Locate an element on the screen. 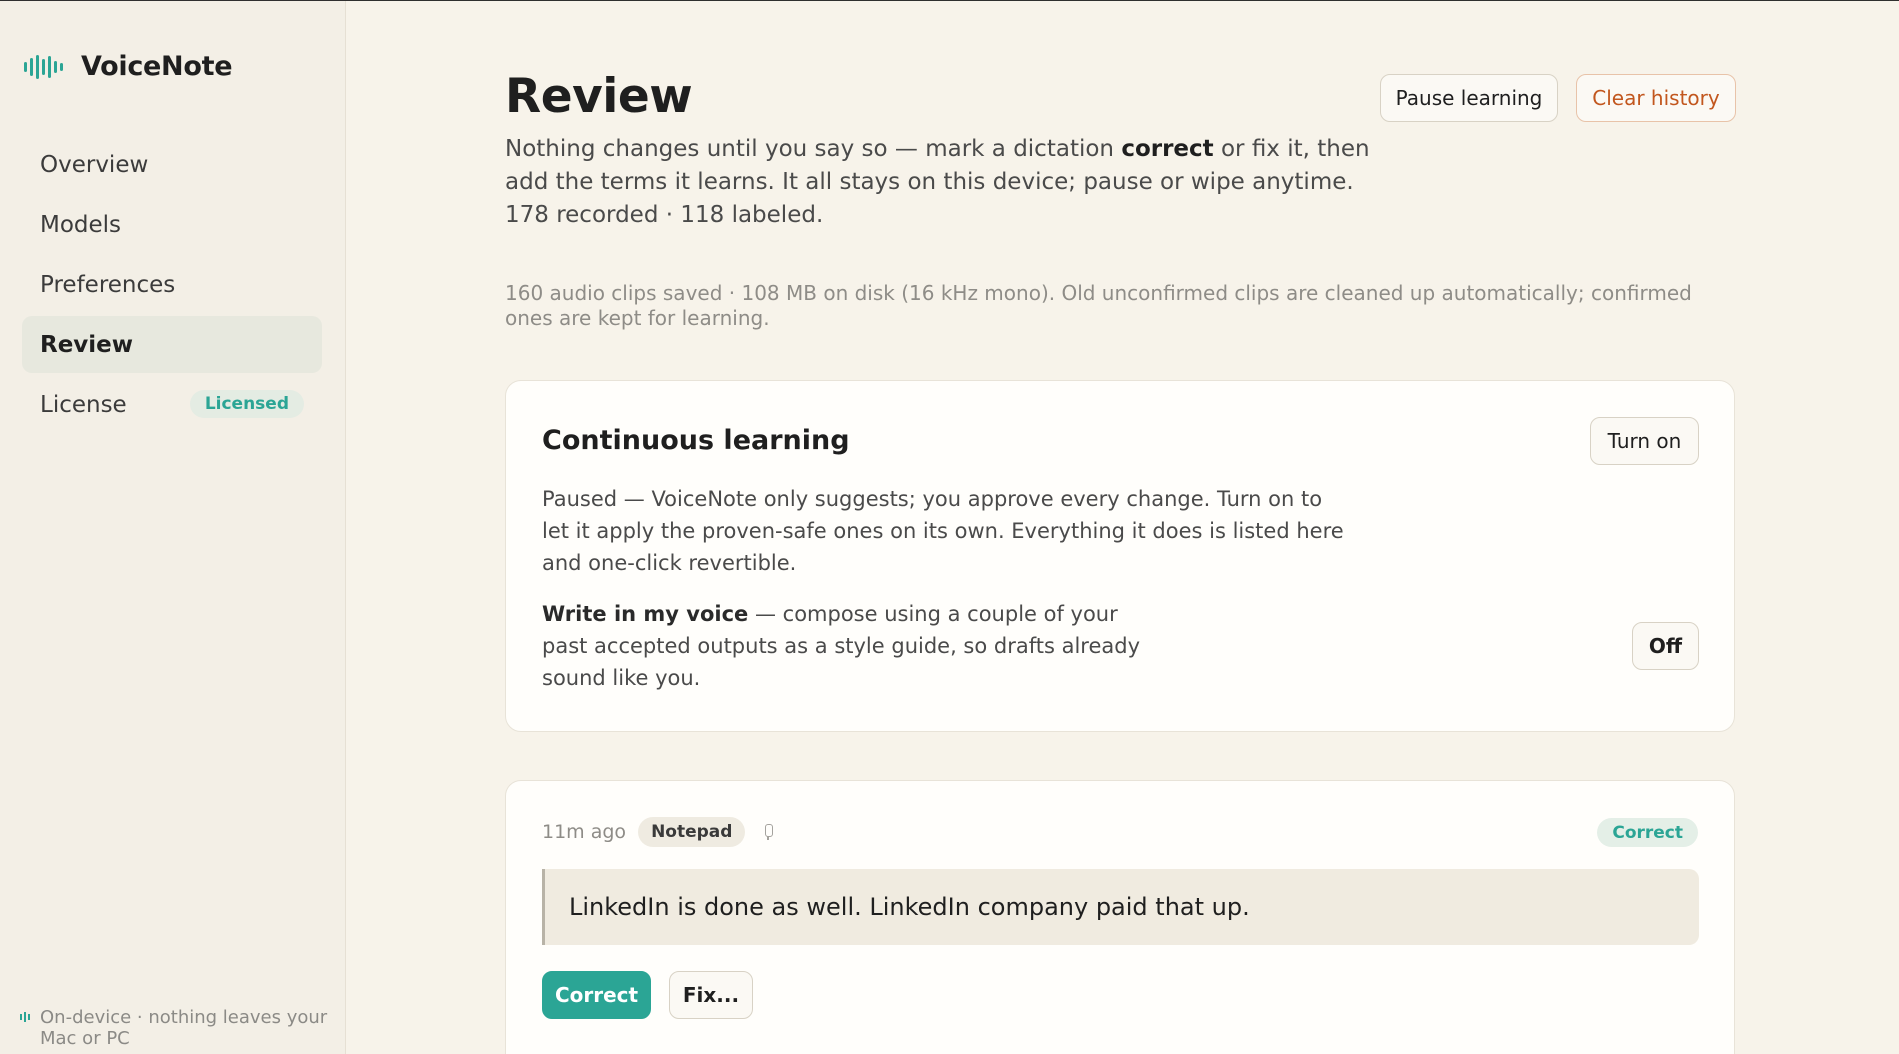 Image resolution: width=1899 pixels, height=1054 pixels. brand: VoiceNote is located at coordinates (128, 66).